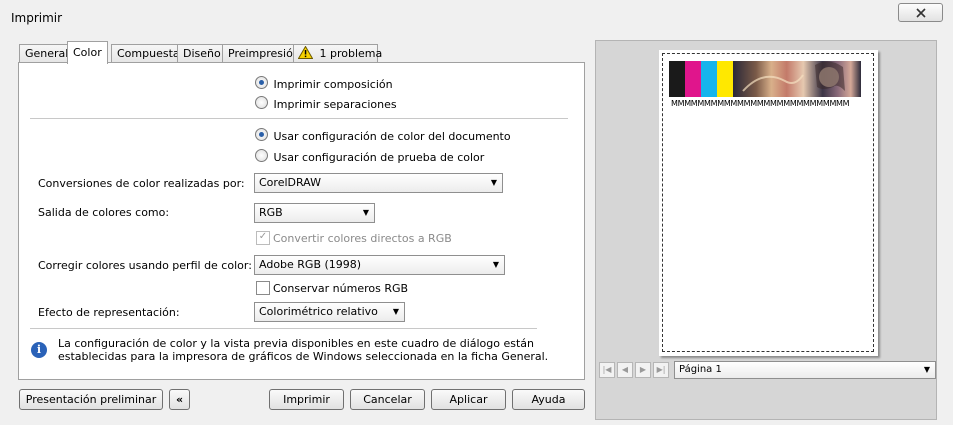 The width and height of the screenshot is (953, 425). Describe the element at coordinates (263, 288) in the screenshot. I see `checkbox-box` at that location.